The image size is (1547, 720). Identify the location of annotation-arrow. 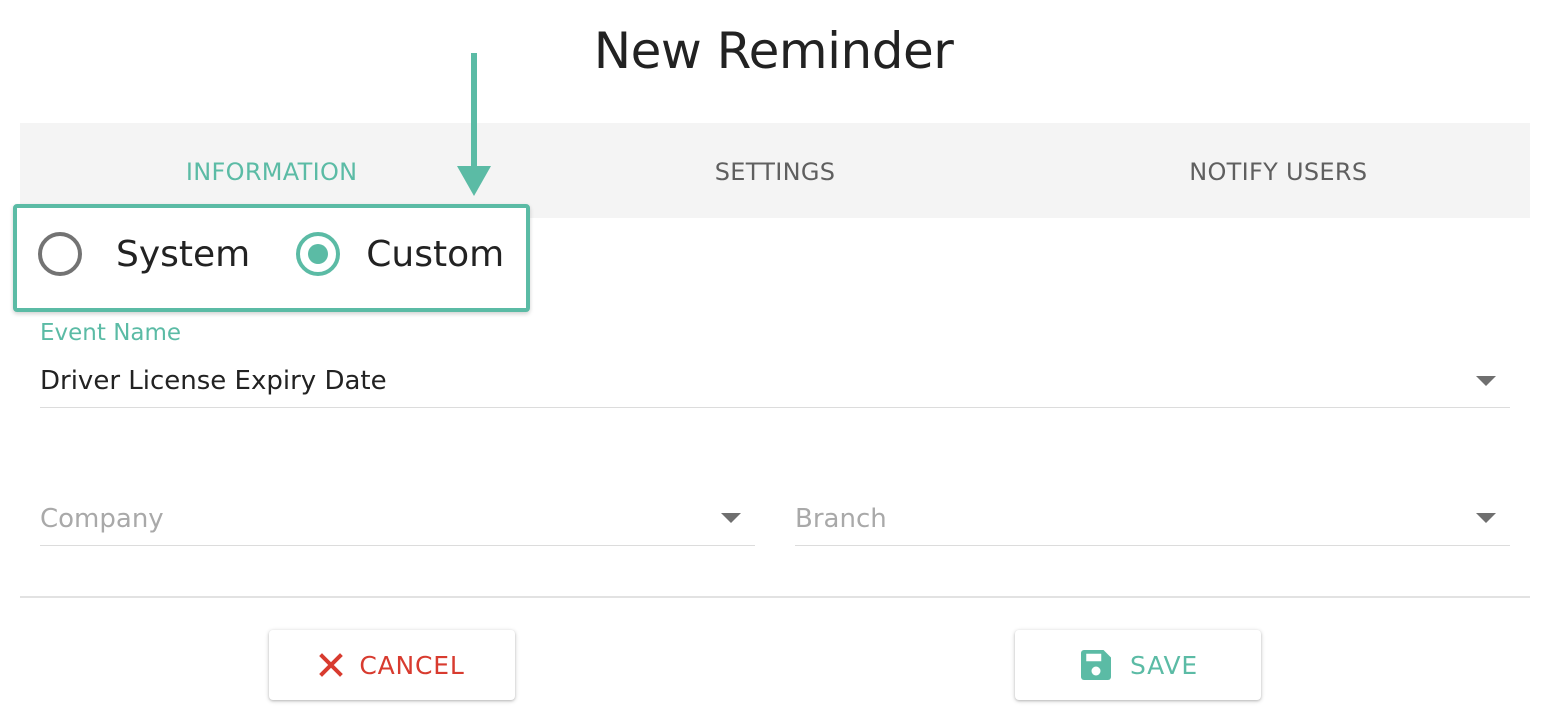
(474, 112).